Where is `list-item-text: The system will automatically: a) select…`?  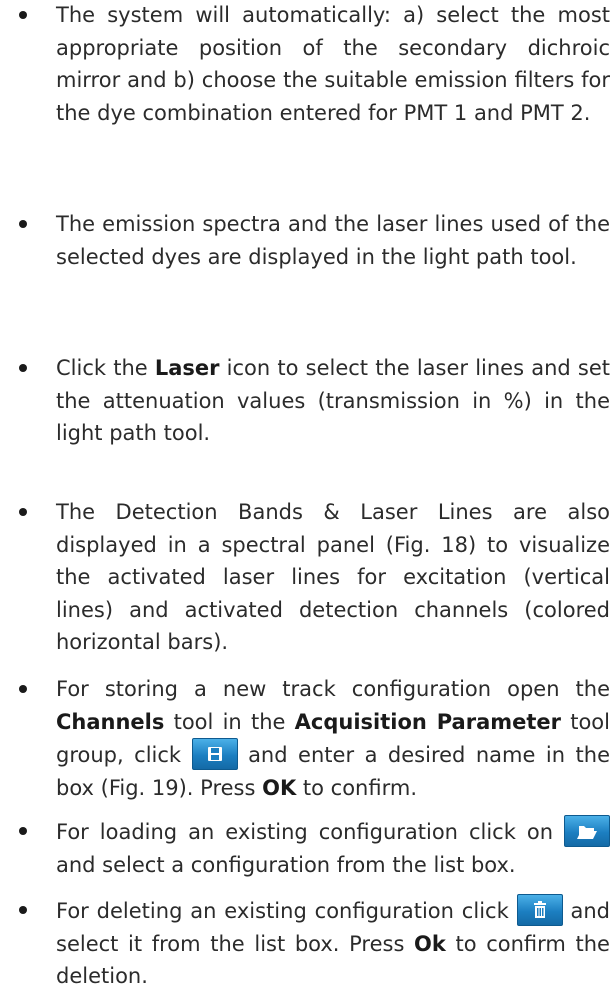 list-item-text: The system will automatically: a) select… is located at coordinates (333, 64).